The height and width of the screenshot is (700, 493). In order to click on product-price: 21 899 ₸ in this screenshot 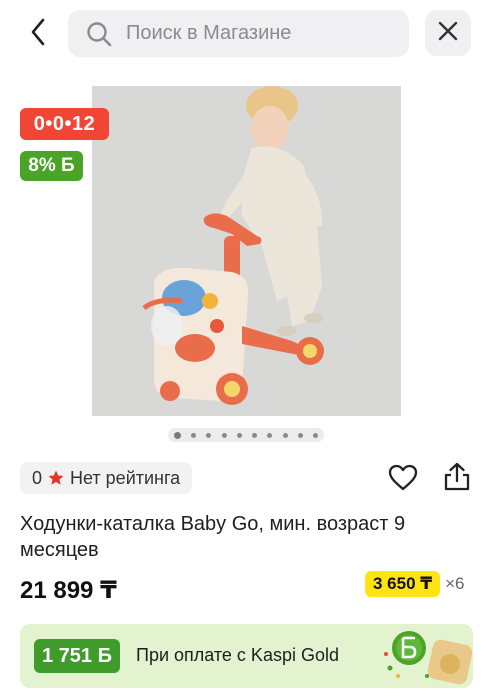, I will do `click(68, 590)`.